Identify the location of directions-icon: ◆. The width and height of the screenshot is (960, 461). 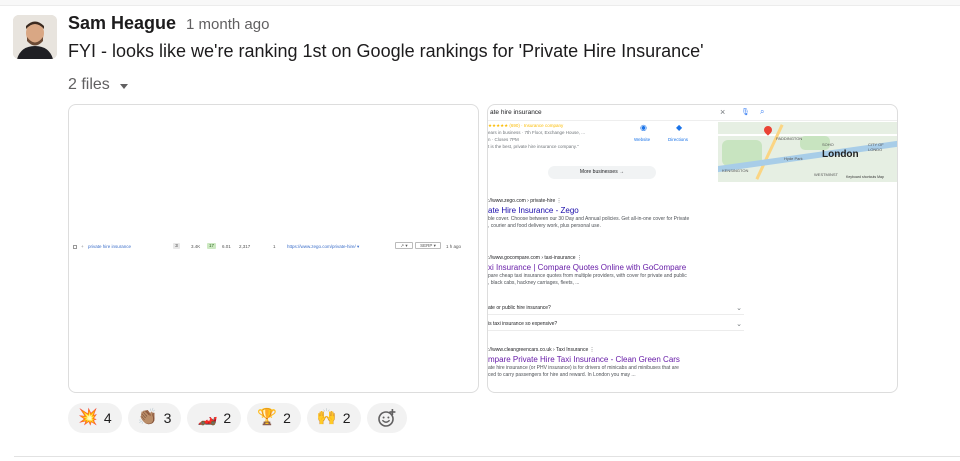
(679, 127).